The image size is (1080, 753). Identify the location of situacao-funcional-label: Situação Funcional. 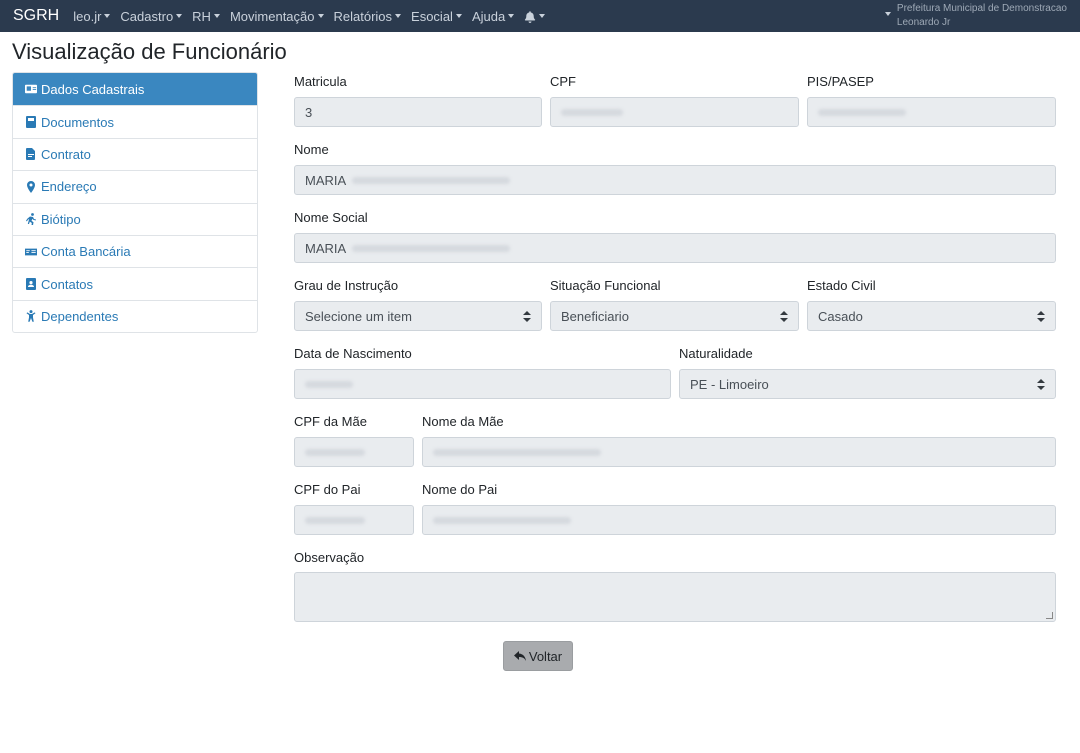
(605, 285).